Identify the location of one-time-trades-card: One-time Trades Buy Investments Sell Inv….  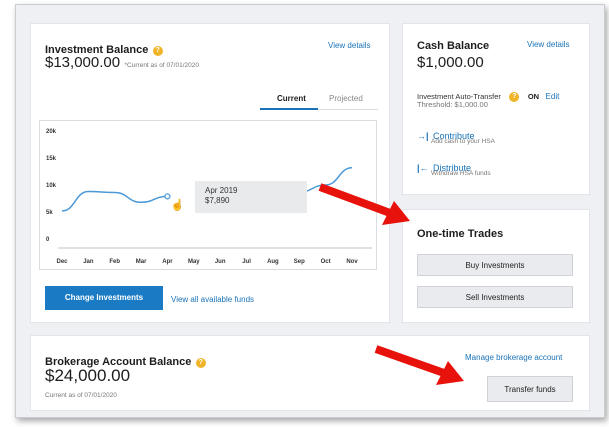
(496, 266).